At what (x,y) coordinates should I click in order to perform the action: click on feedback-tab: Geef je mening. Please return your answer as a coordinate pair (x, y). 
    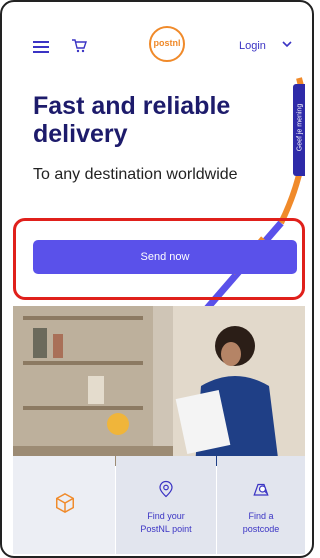
    Looking at the image, I should click on (299, 130).